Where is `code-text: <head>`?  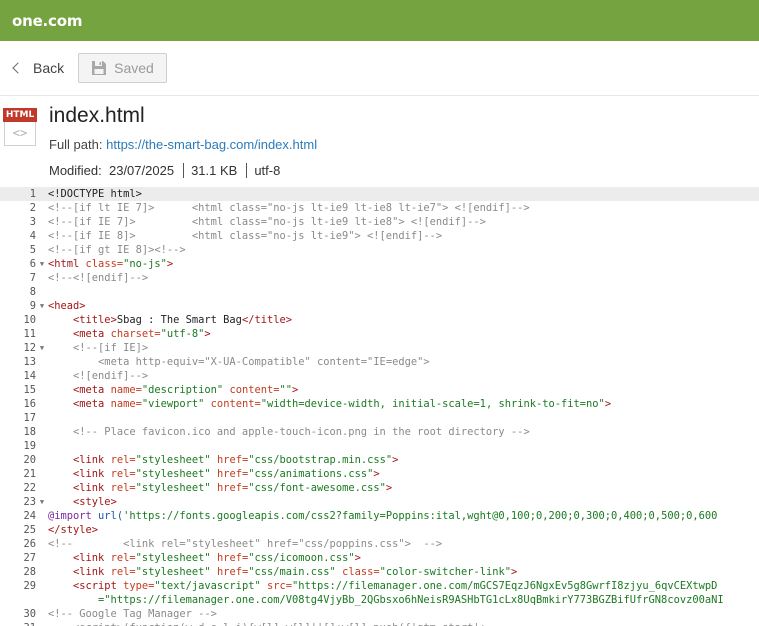
code-text: <head> is located at coordinates (67, 306).